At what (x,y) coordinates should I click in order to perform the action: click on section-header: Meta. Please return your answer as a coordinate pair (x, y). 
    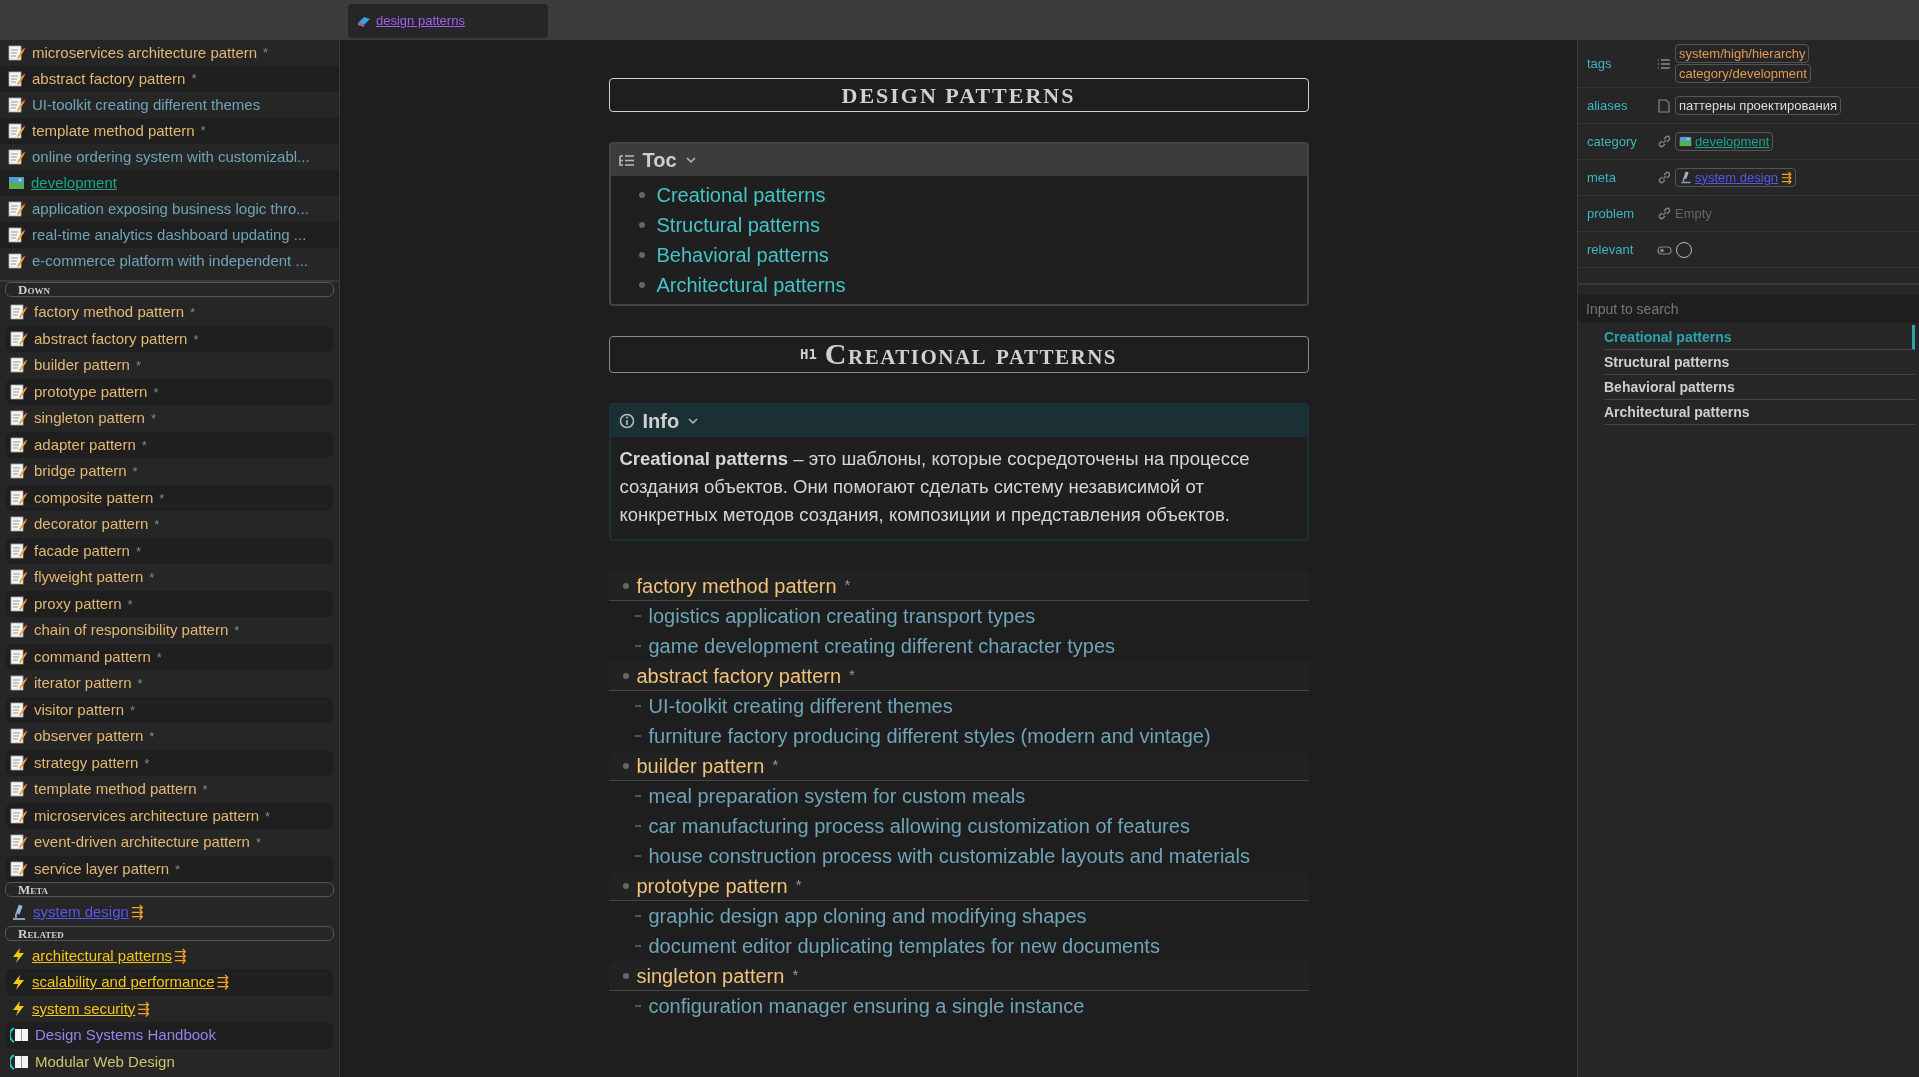
    Looking at the image, I should click on (169, 889).